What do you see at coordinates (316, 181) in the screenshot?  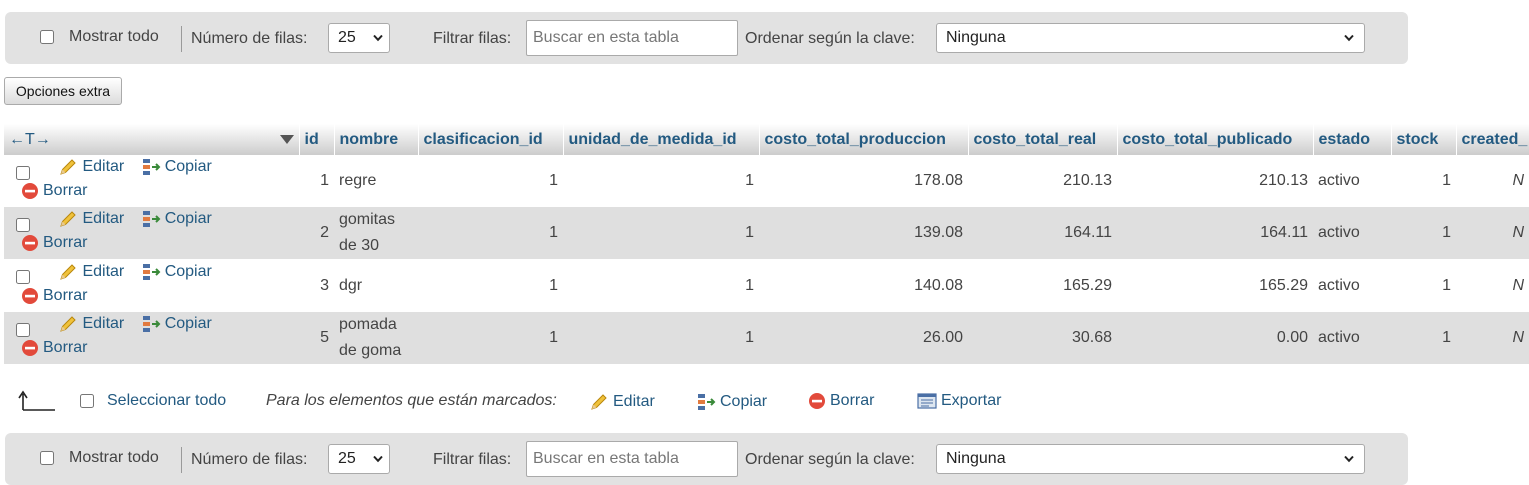 I see `cell-id: 1` at bounding box center [316, 181].